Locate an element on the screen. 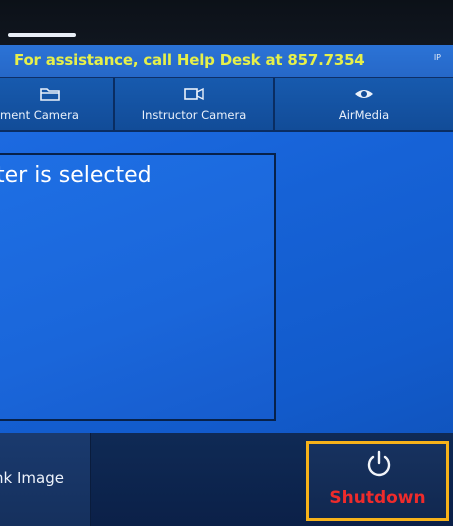 Image resolution: width=453 pixels, height=526 pixels. video-camera-icon is located at coordinates (194, 94).